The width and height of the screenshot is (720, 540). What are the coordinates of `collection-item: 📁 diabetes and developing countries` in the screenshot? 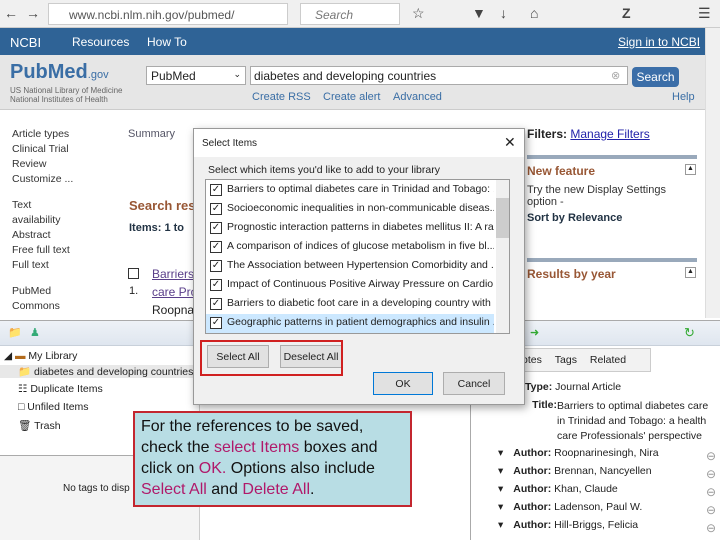 It's located at (100, 371).